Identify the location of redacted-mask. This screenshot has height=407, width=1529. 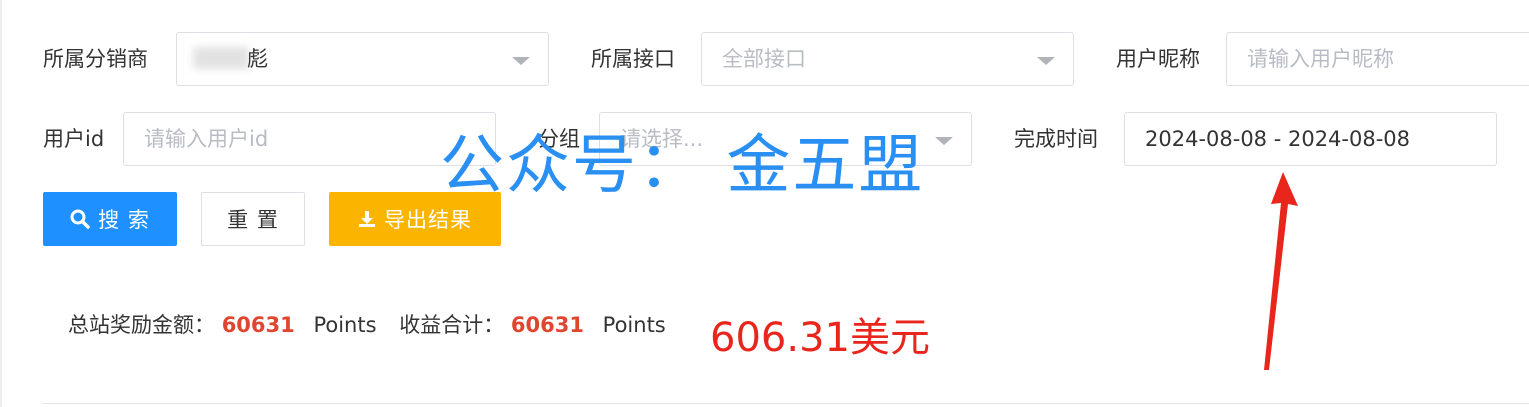
(221, 58).